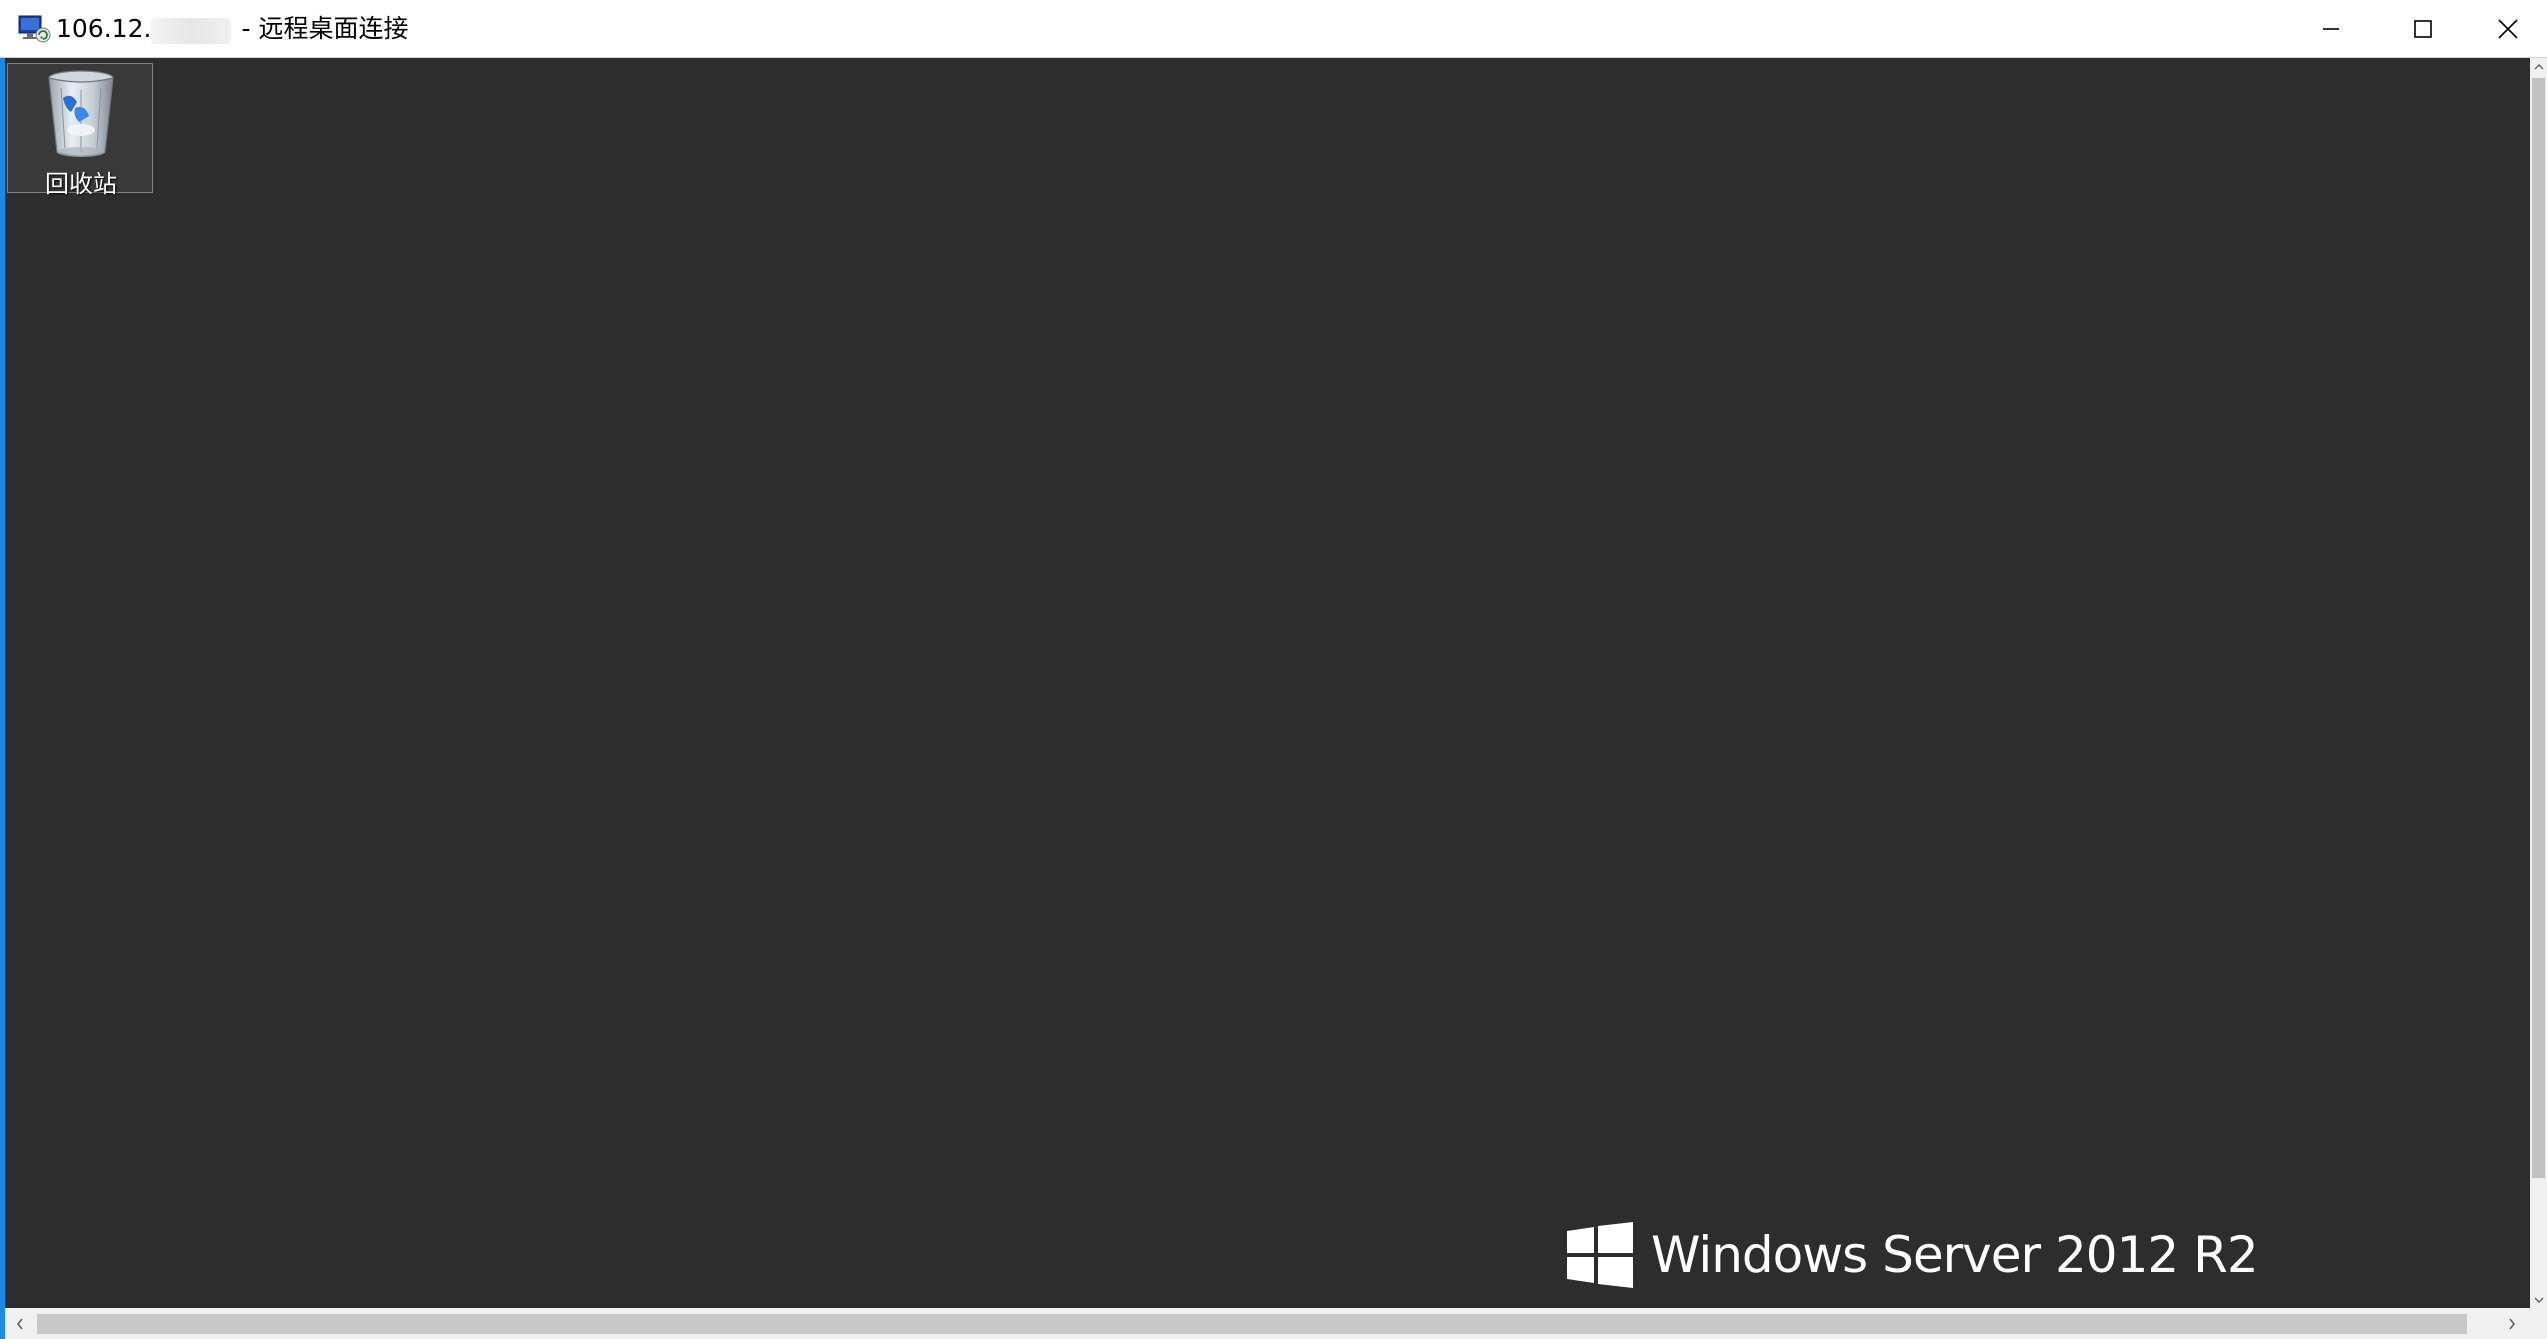 The height and width of the screenshot is (1339, 2547). What do you see at coordinates (81, 184) in the screenshot?
I see `desktop-icon-label: 回收站` at bounding box center [81, 184].